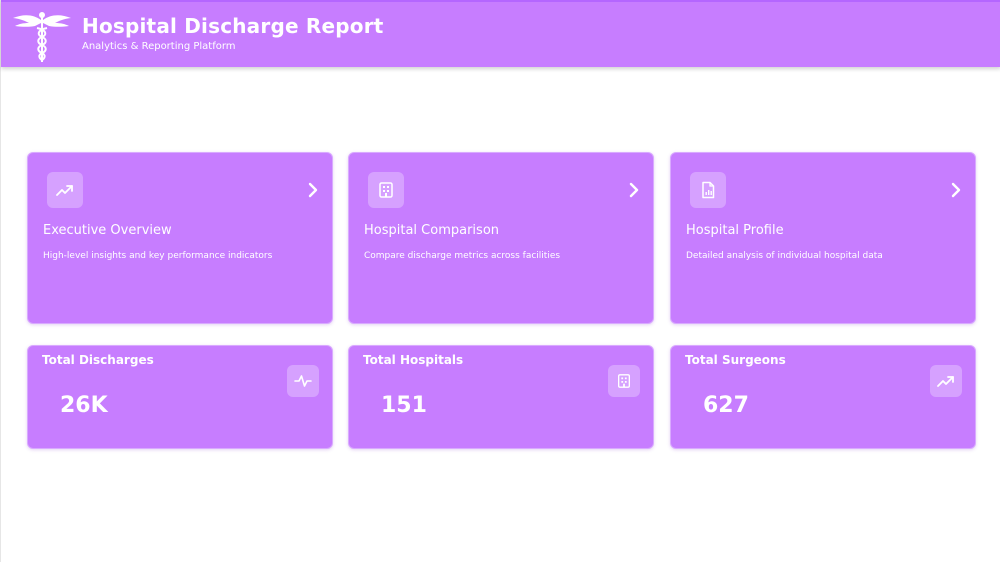  What do you see at coordinates (180, 397) in the screenshot?
I see `stat-card-total-discharges: Total Discharges 26K` at bounding box center [180, 397].